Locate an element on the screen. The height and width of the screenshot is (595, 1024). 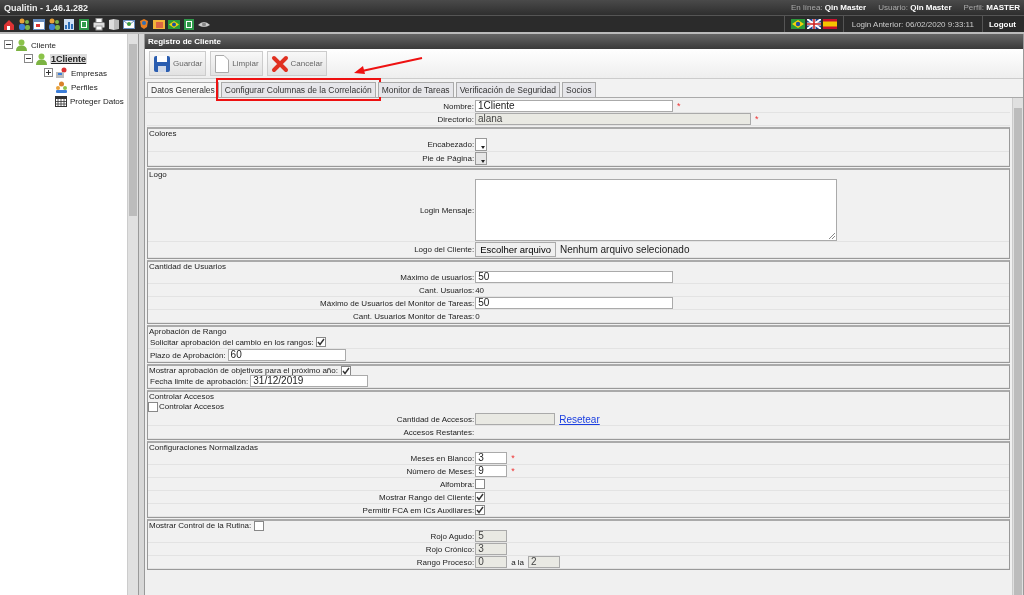
cross-icon is located at coordinates (279, 63).